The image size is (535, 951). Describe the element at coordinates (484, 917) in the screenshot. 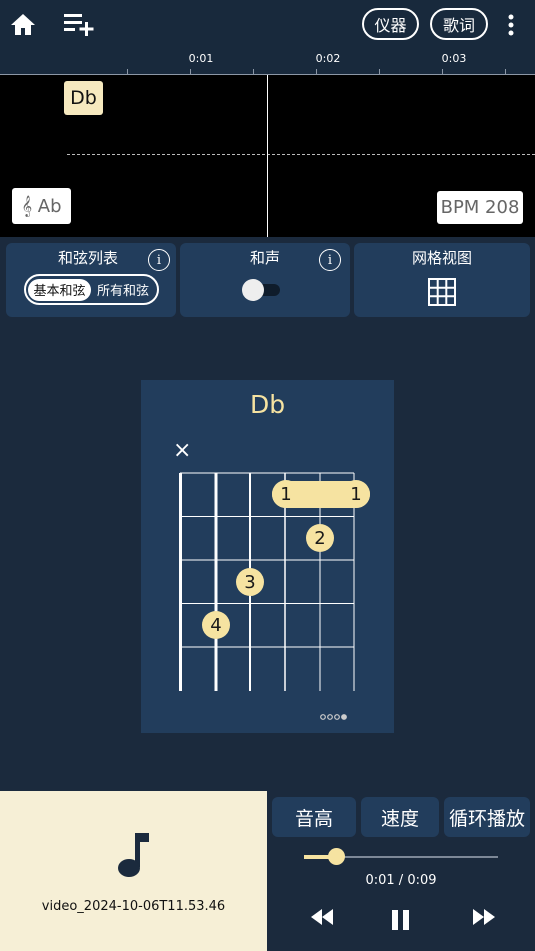

I see `fast-forward-icon` at that location.